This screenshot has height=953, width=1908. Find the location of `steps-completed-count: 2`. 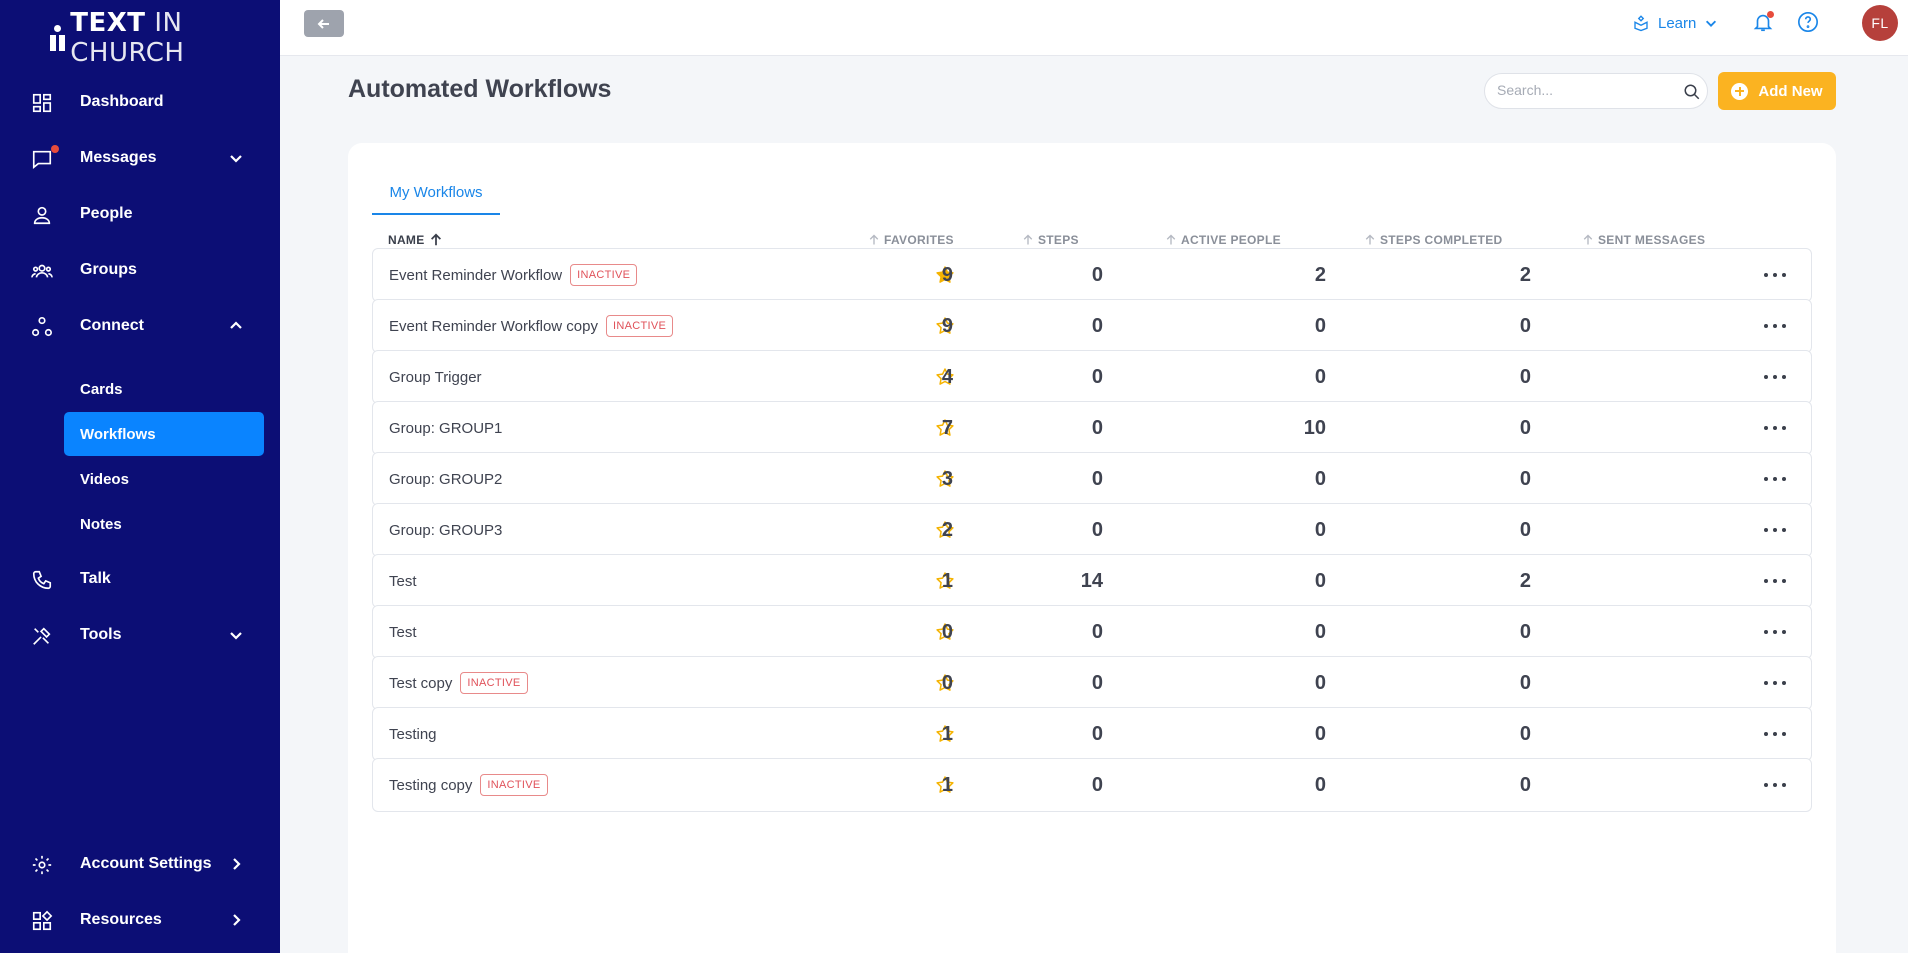

steps-completed-count: 2 is located at coordinates (1320, 274).